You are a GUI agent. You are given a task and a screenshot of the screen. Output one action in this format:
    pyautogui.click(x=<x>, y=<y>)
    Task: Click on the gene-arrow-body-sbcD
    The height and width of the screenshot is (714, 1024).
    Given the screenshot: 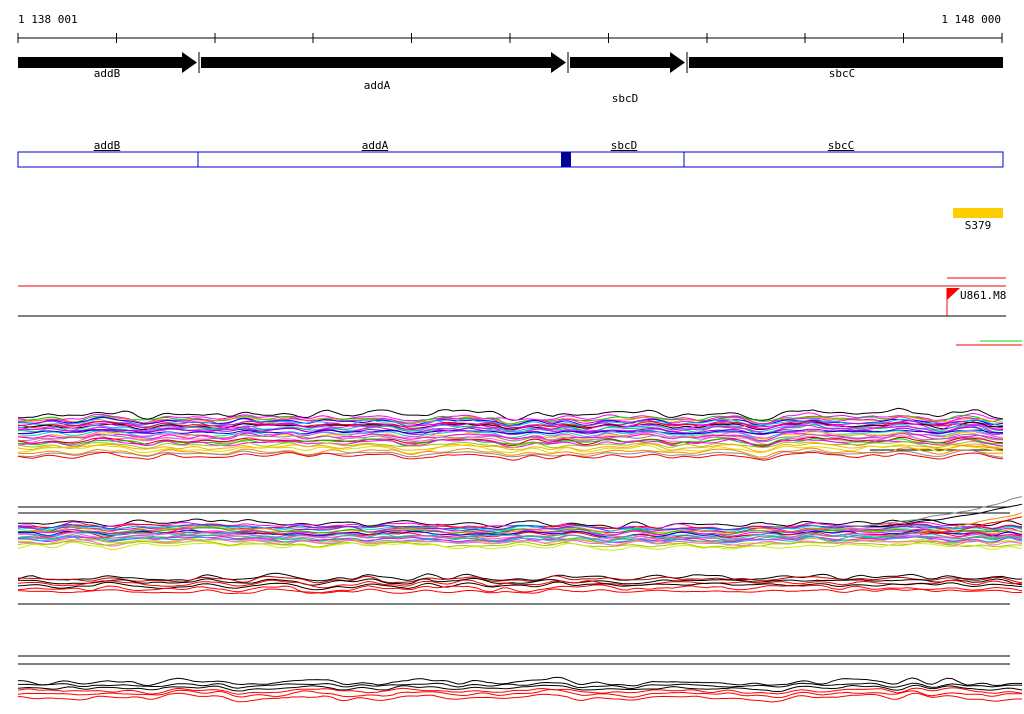 What is the action you would take?
    pyautogui.click(x=620, y=62)
    